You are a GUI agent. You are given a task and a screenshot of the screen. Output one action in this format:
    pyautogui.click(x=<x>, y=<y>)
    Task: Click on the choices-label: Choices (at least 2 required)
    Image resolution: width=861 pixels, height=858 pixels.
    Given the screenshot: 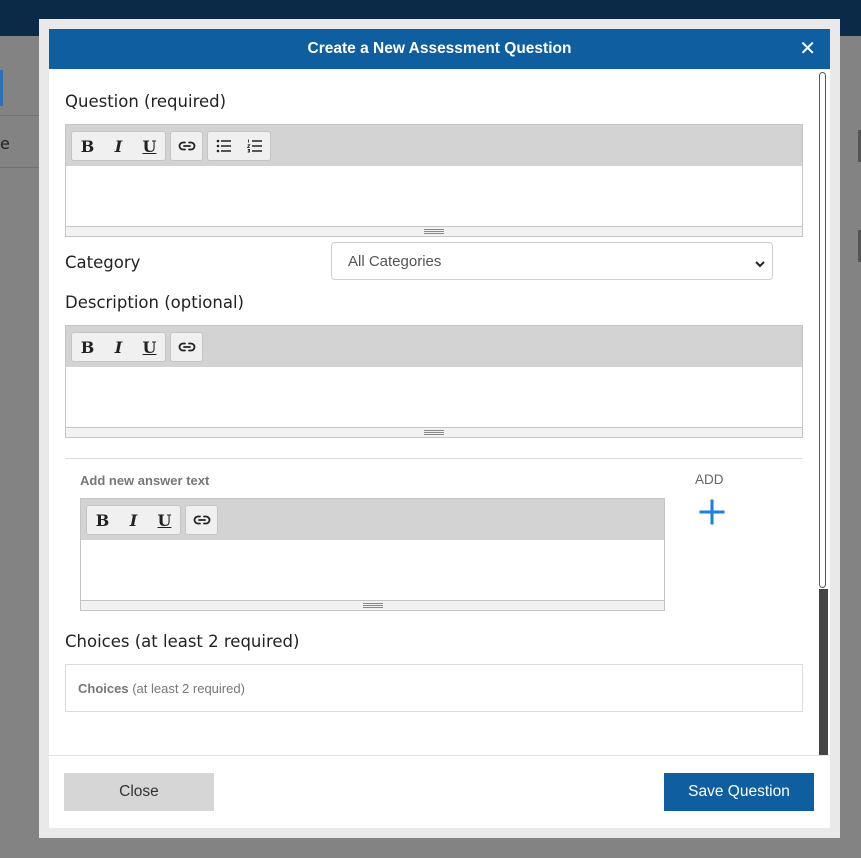 What is the action you would take?
    pyautogui.click(x=182, y=641)
    